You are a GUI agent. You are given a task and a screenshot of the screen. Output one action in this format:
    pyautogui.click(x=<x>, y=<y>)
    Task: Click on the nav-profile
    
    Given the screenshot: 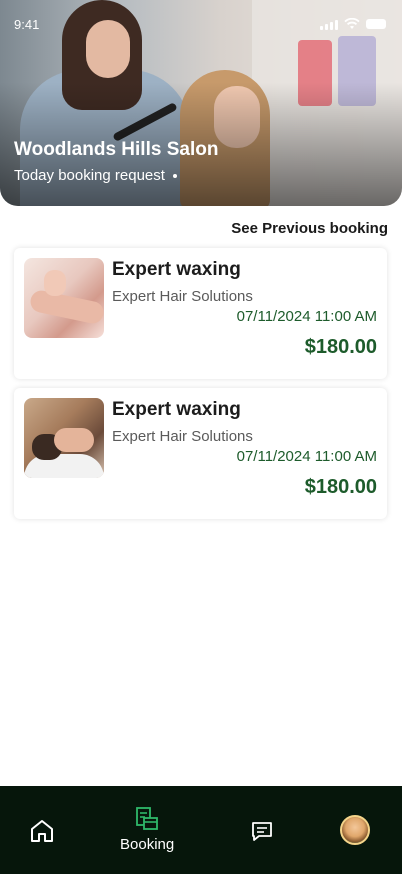 What is the action you would take?
    pyautogui.click(x=355, y=830)
    